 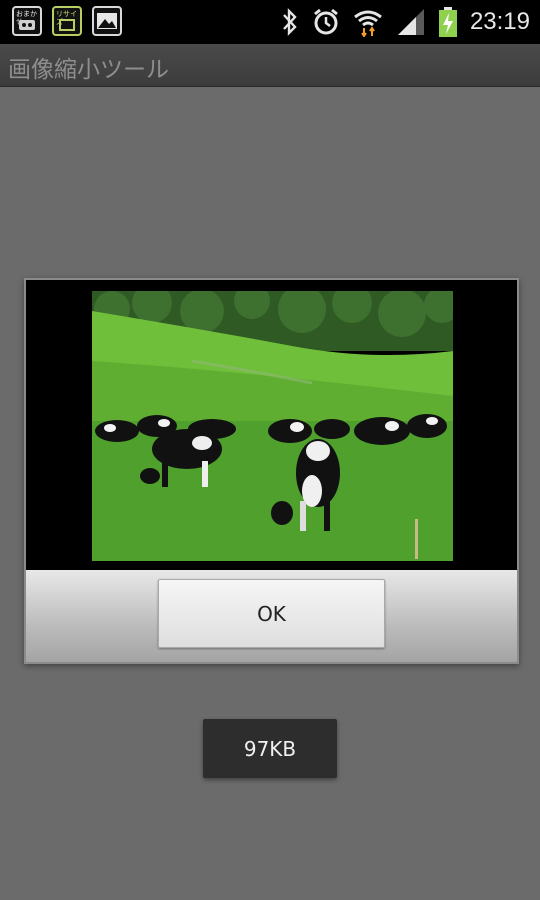 I want to click on battery-charging-icon, so click(x=447, y=22).